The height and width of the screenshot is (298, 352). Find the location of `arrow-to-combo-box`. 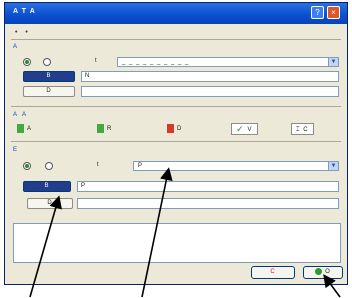

arrow-to-combo-box is located at coordinates (157, 232).